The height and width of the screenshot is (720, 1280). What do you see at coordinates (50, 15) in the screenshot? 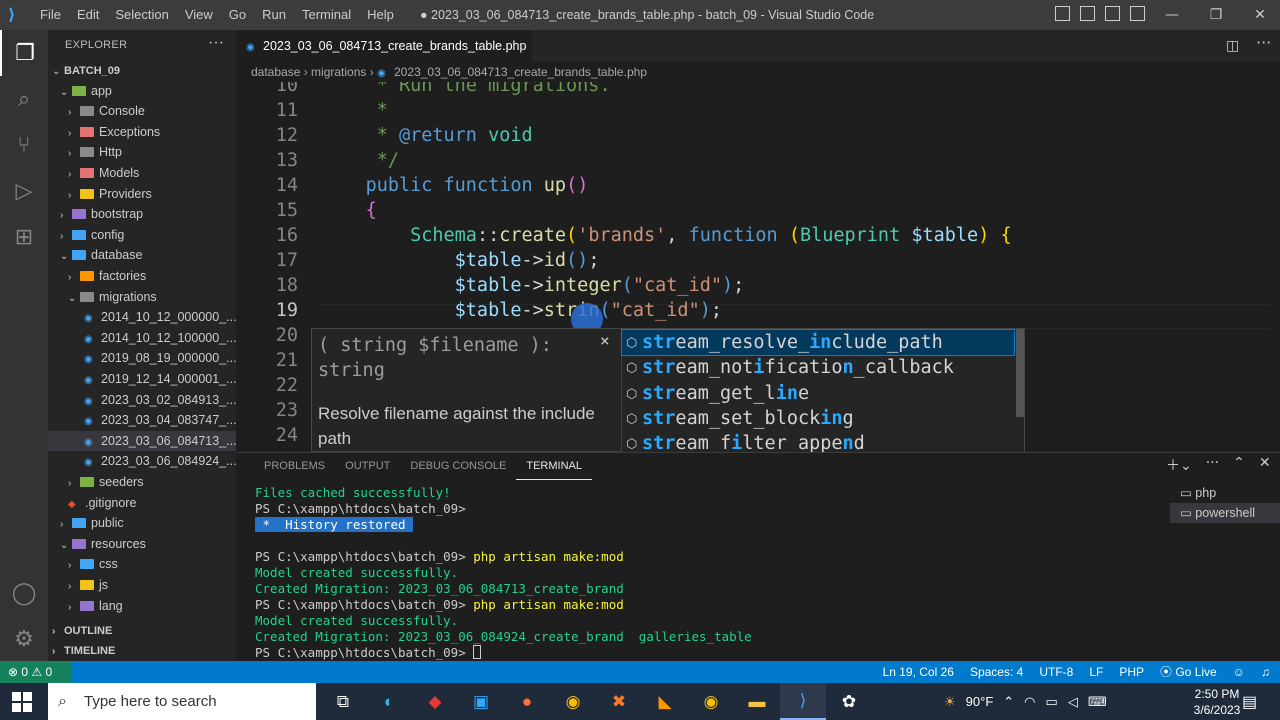
I see `menu-file: File` at bounding box center [50, 15].